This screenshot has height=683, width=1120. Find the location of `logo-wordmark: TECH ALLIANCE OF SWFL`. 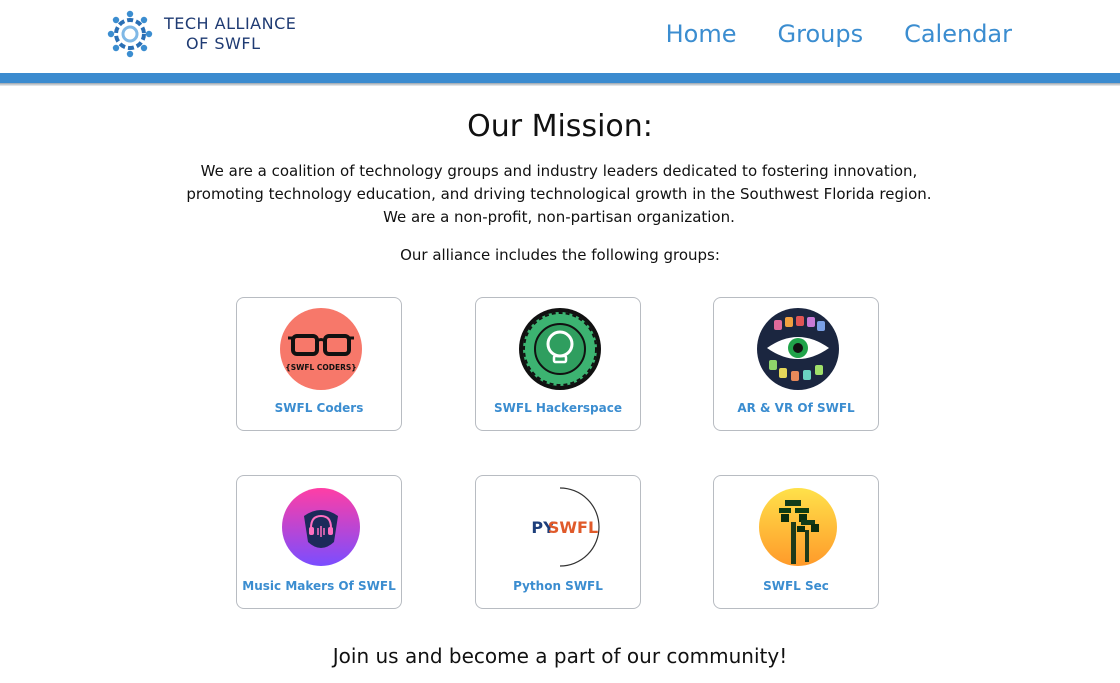

logo-wordmark: TECH ALLIANCE OF SWFL is located at coordinates (230, 34).